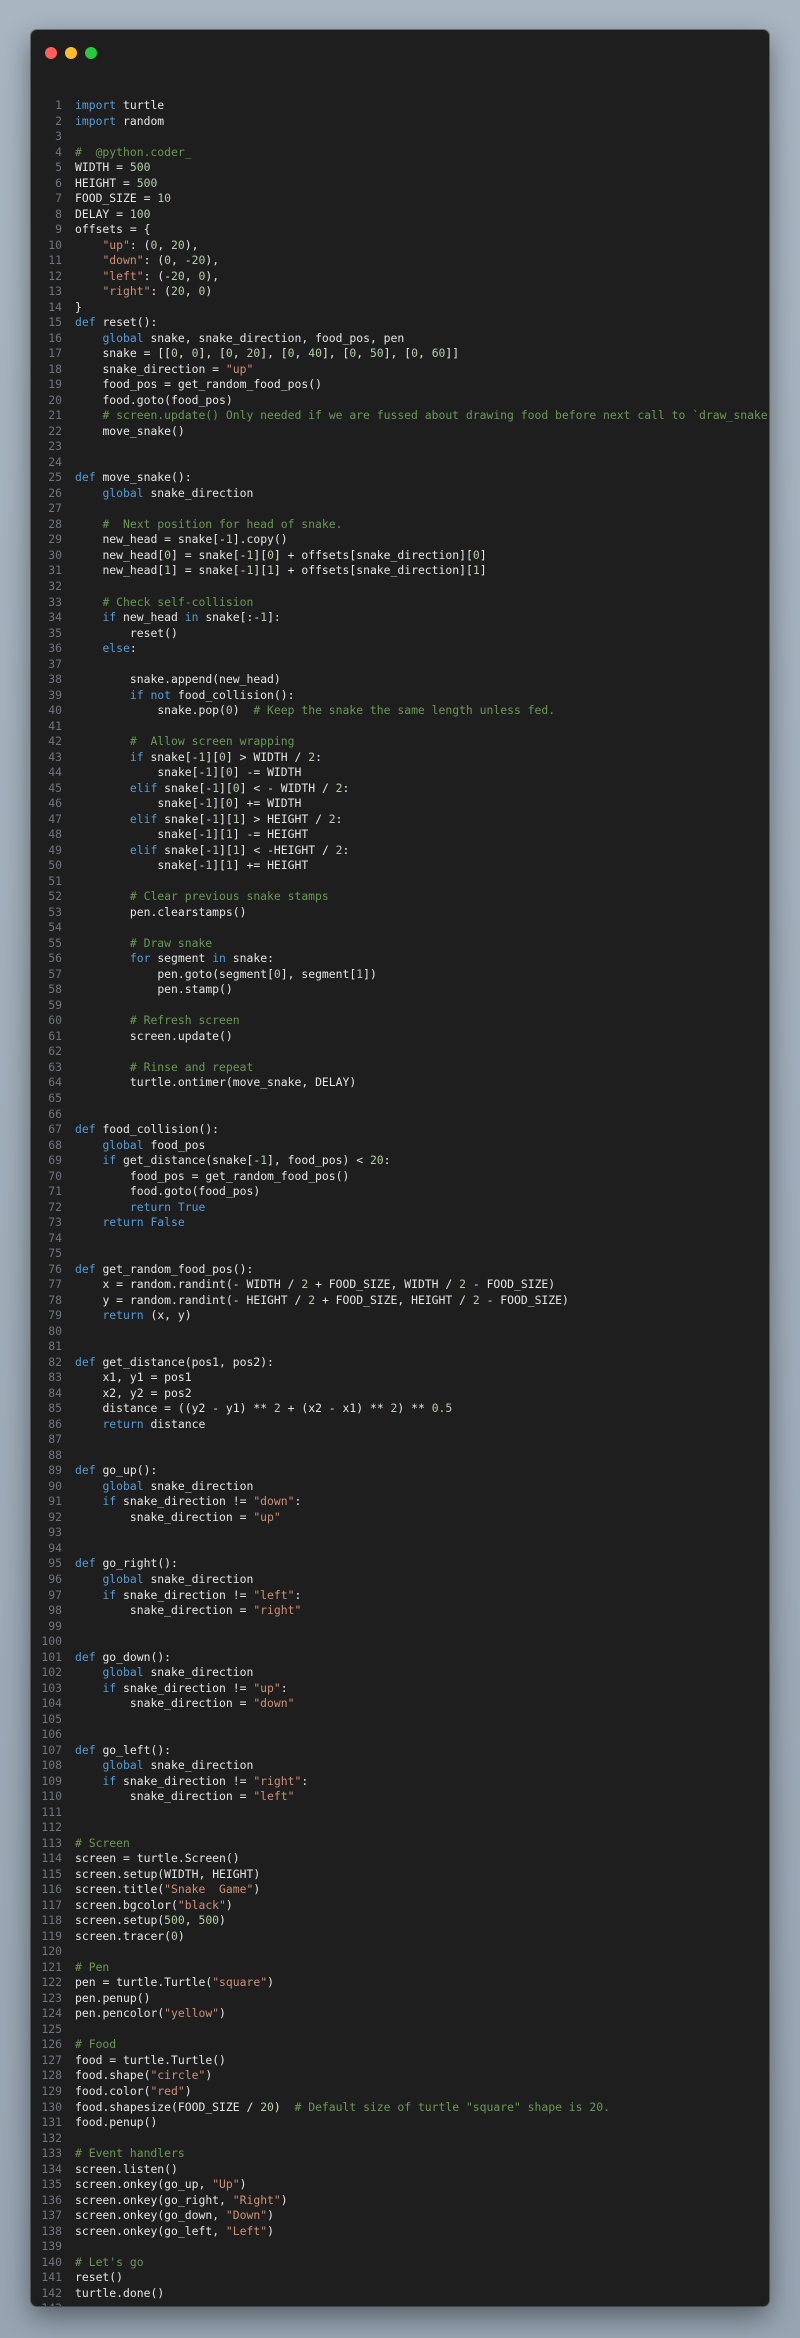 This screenshot has width=800, height=2338. I want to click on code-line: 55 # Draw snake, so click(400, 944).